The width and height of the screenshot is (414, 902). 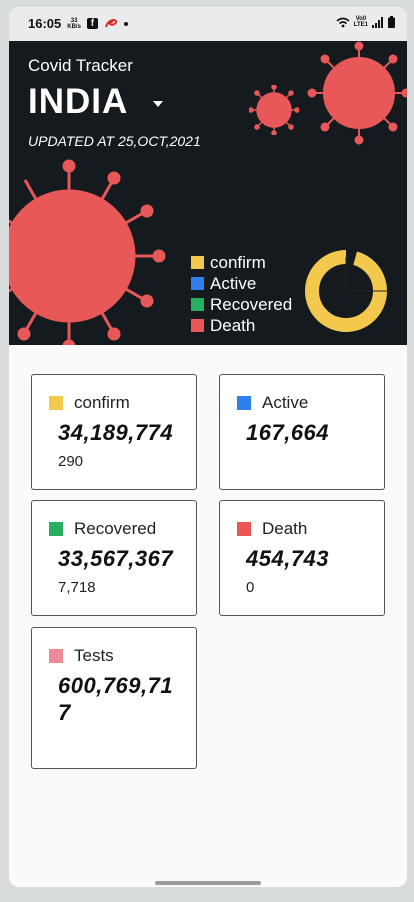 What do you see at coordinates (92, 23) in the screenshot?
I see `facebook-icon: f` at bounding box center [92, 23].